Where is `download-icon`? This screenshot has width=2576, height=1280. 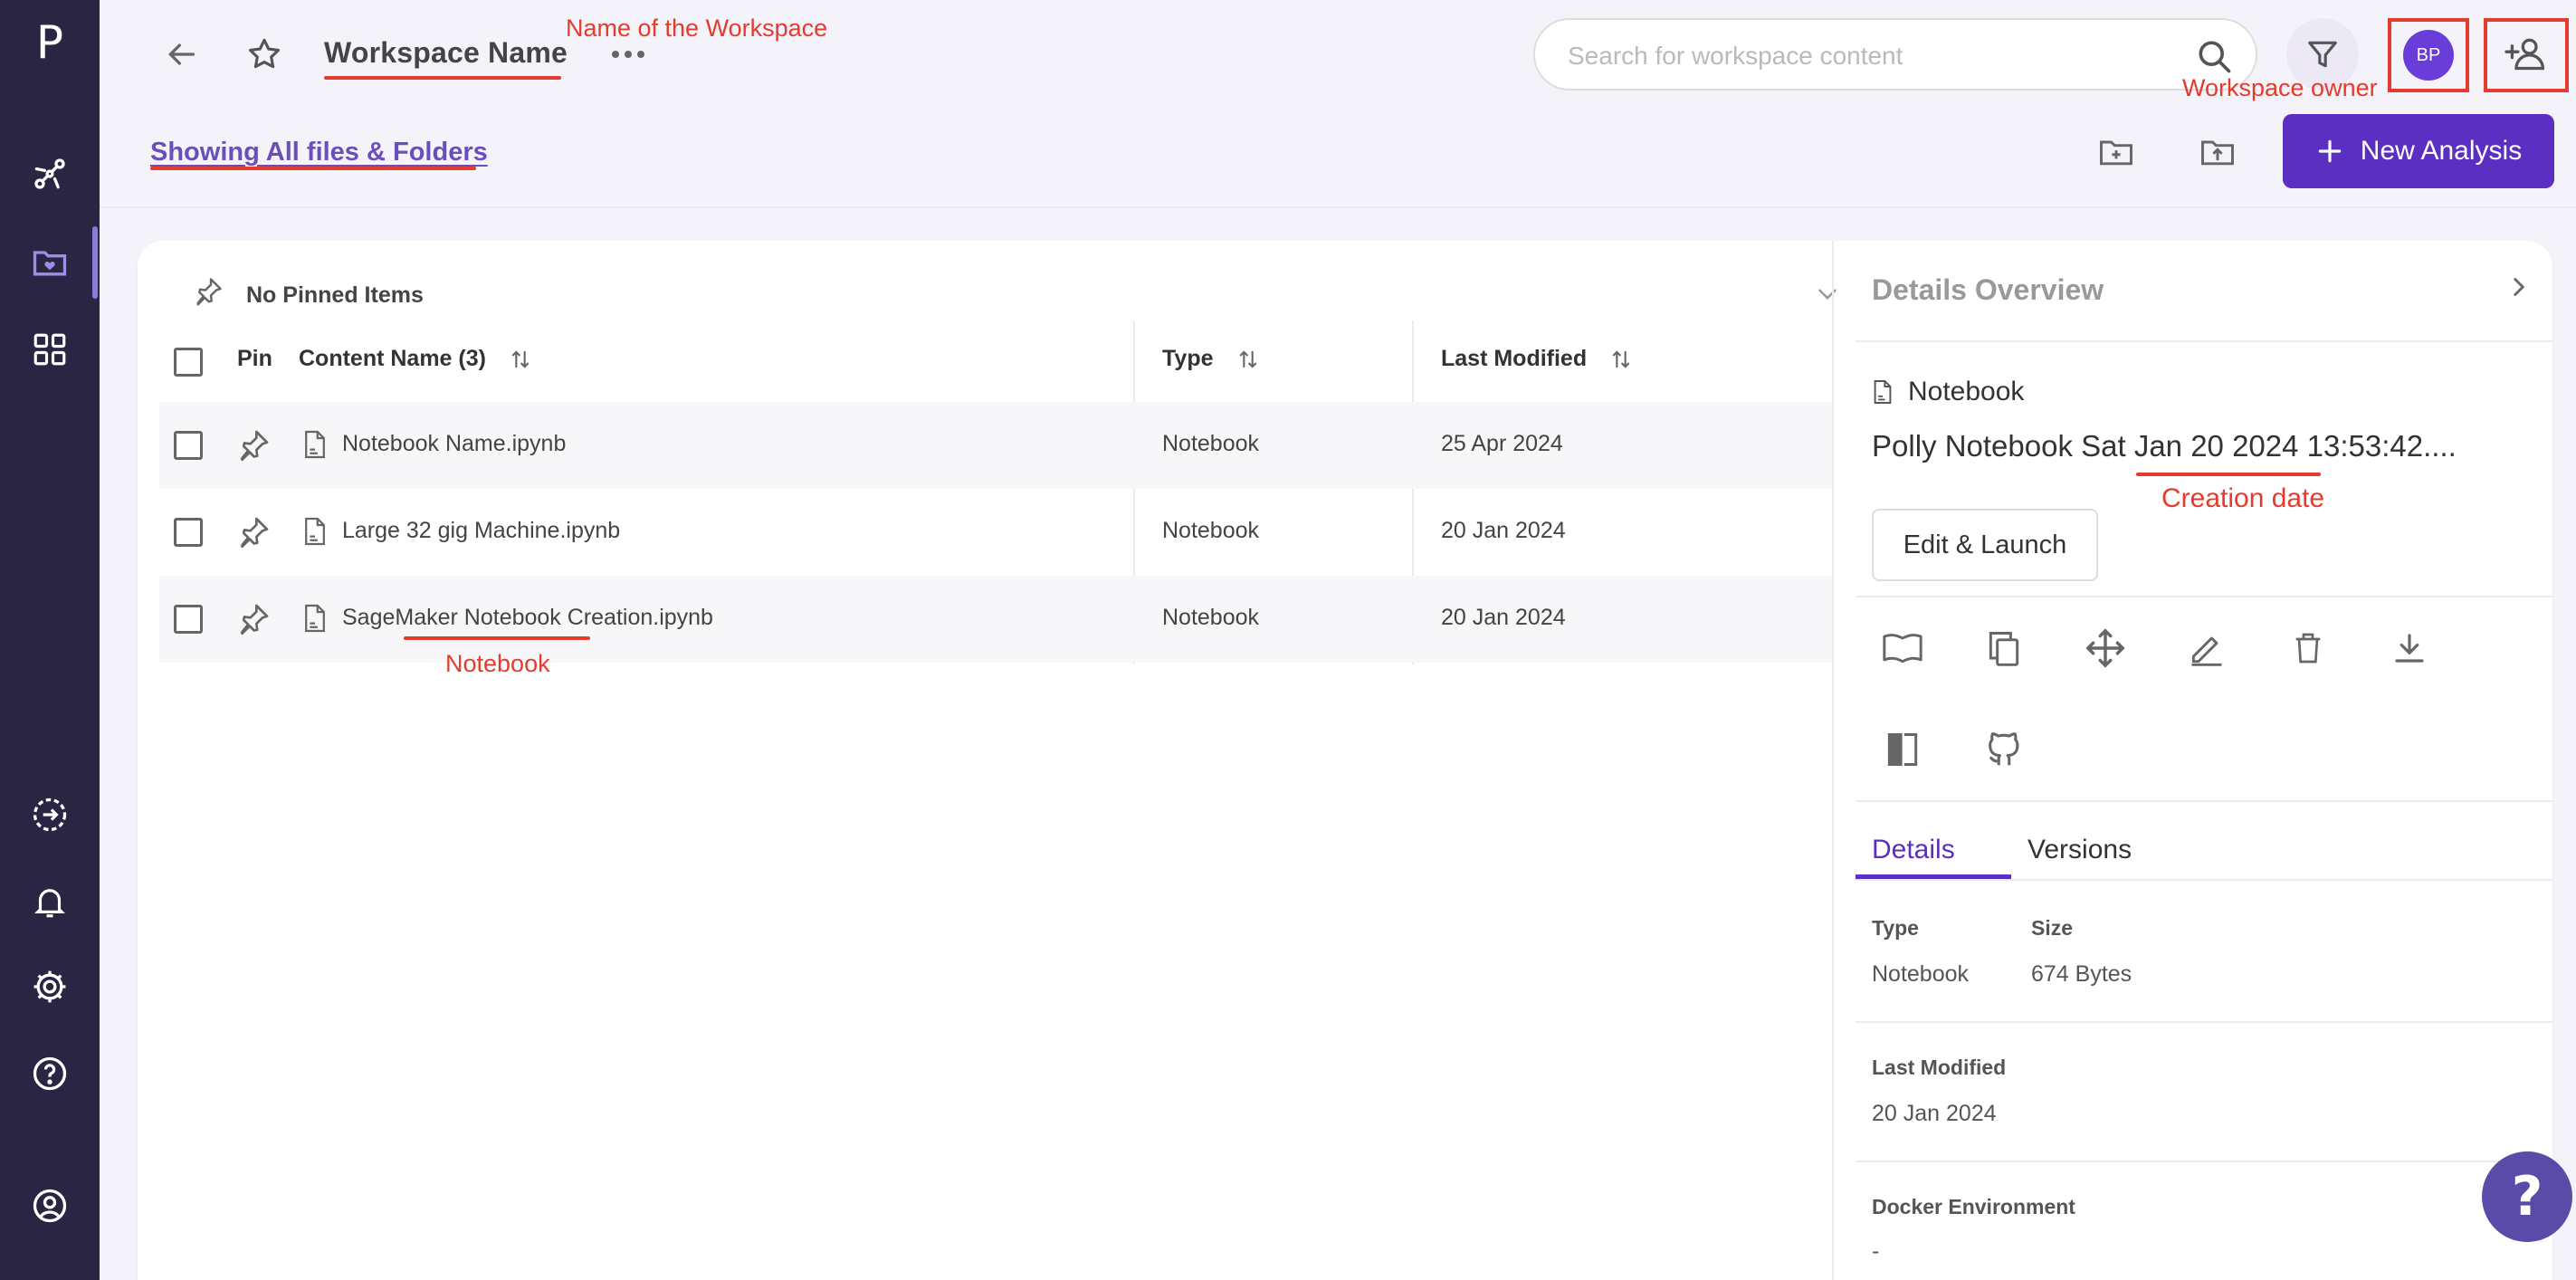
download-icon is located at coordinates (2409, 648).